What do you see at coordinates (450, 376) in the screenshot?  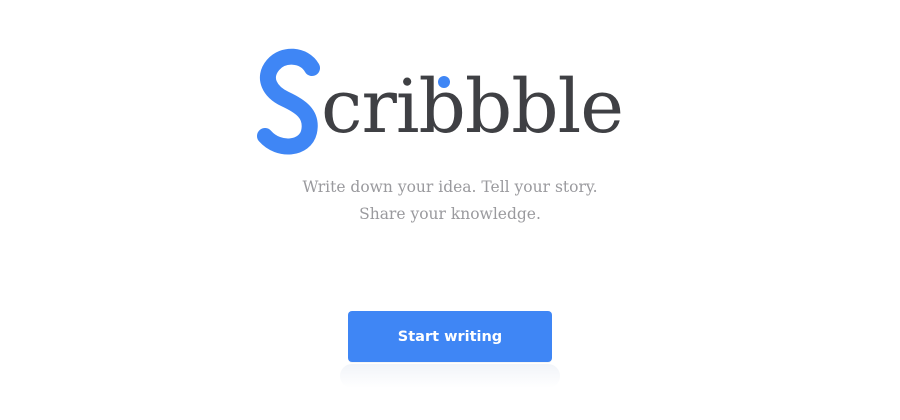 I see `button-shadow` at bounding box center [450, 376].